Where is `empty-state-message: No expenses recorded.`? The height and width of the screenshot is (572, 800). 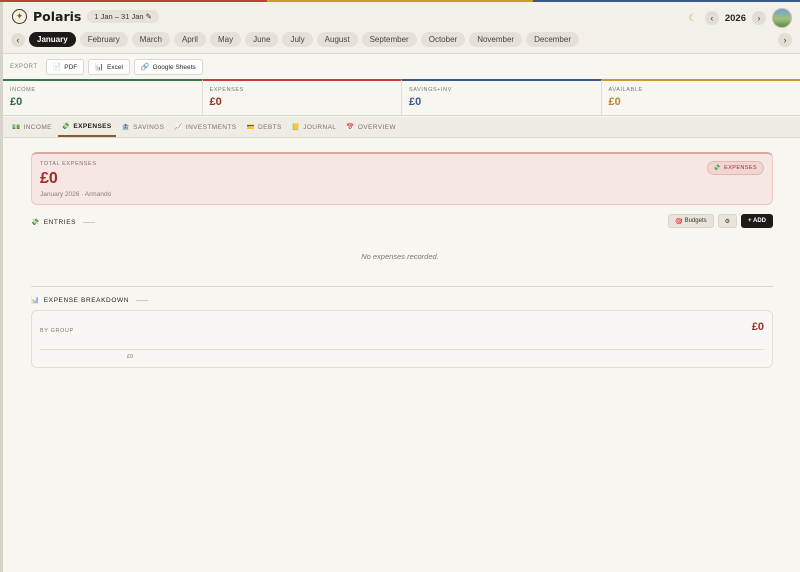 empty-state-message: No expenses recorded. is located at coordinates (400, 256).